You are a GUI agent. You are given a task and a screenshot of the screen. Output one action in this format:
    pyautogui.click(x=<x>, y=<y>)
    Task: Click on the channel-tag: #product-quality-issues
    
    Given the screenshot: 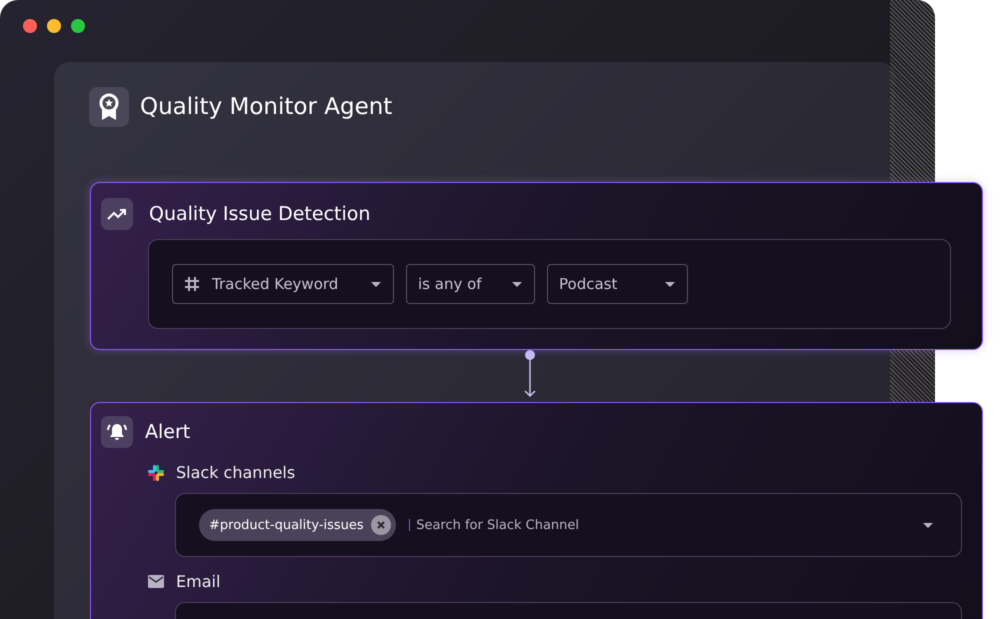 What is the action you would take?
    pyautogui.click(x=297, y=525)
    